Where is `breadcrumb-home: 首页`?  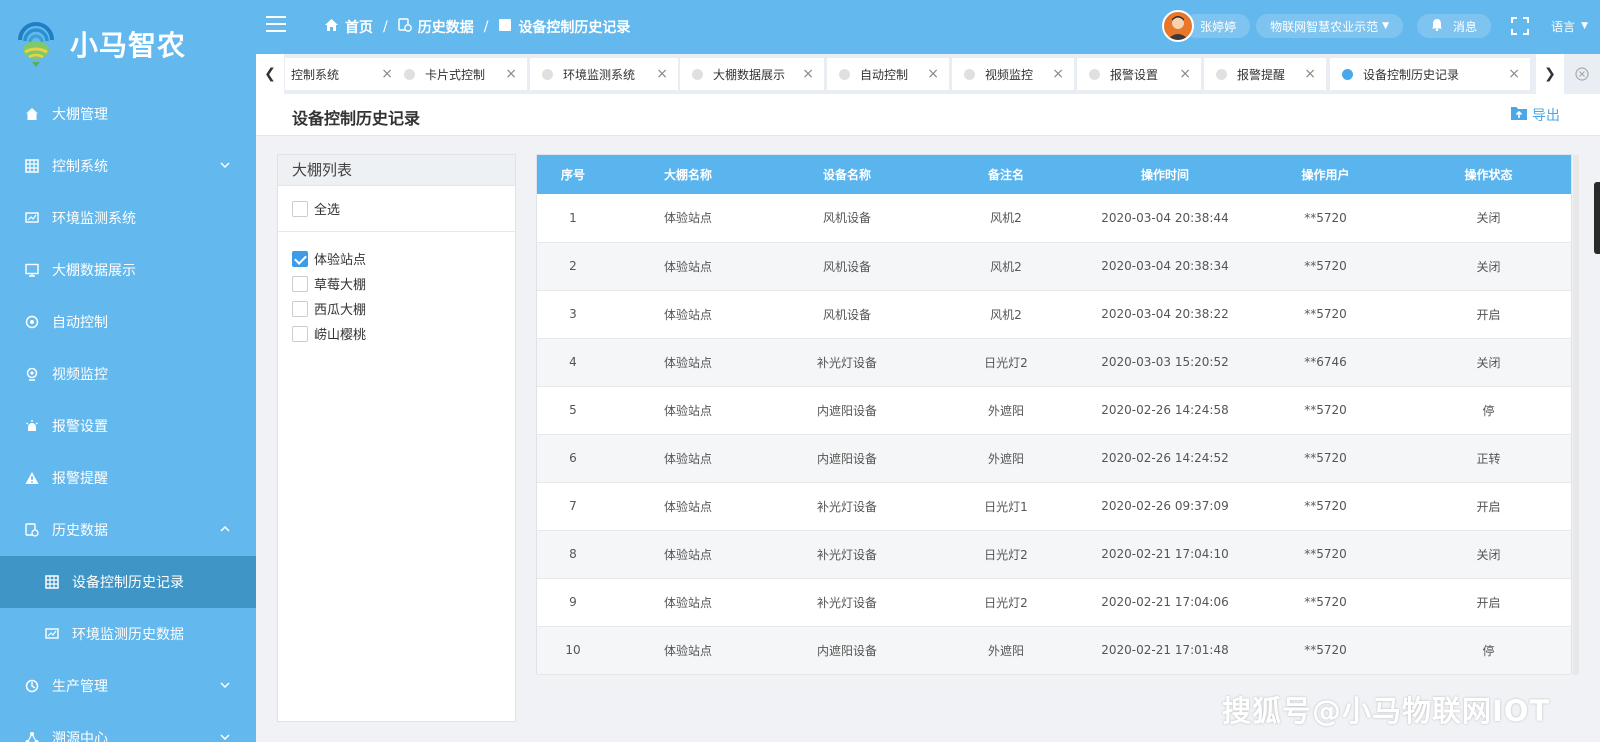
breadcrumb-home: 首页 is located at coordinates (348, 27).